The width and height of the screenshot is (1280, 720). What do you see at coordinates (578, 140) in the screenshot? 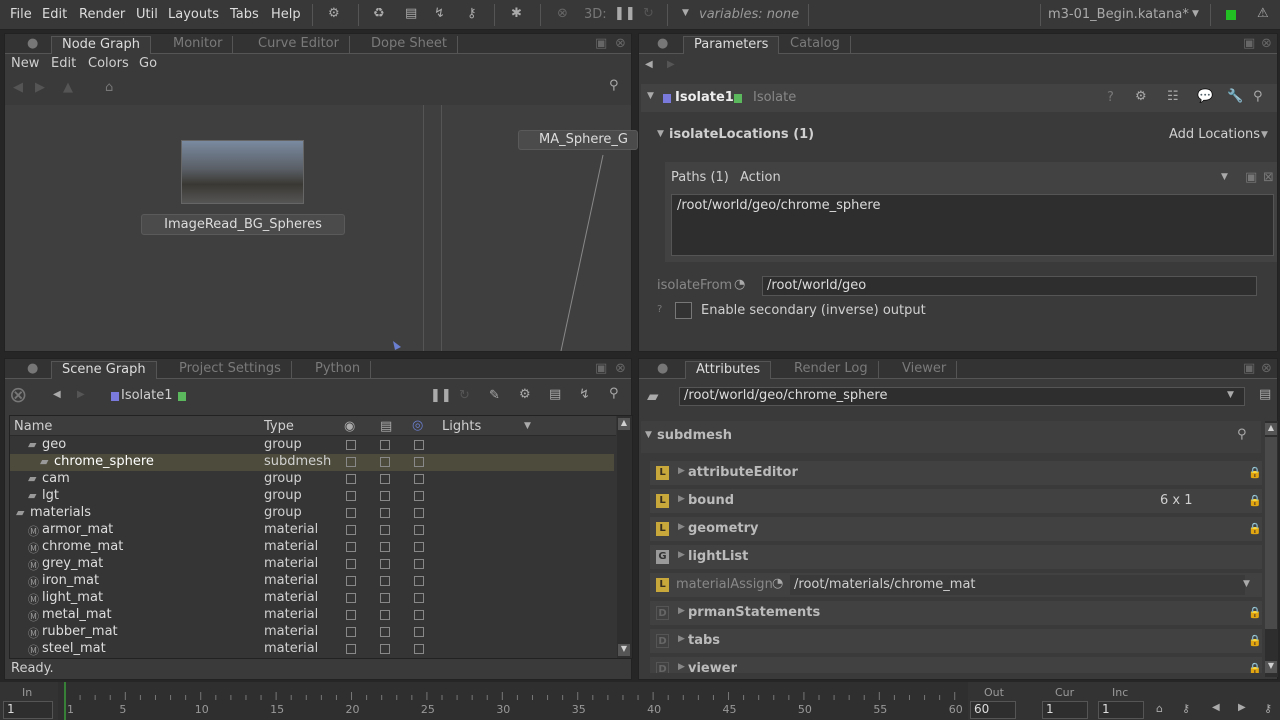
I see `node-ma-sphere: MA_Sphere_G` at bounding box center [578, 140].